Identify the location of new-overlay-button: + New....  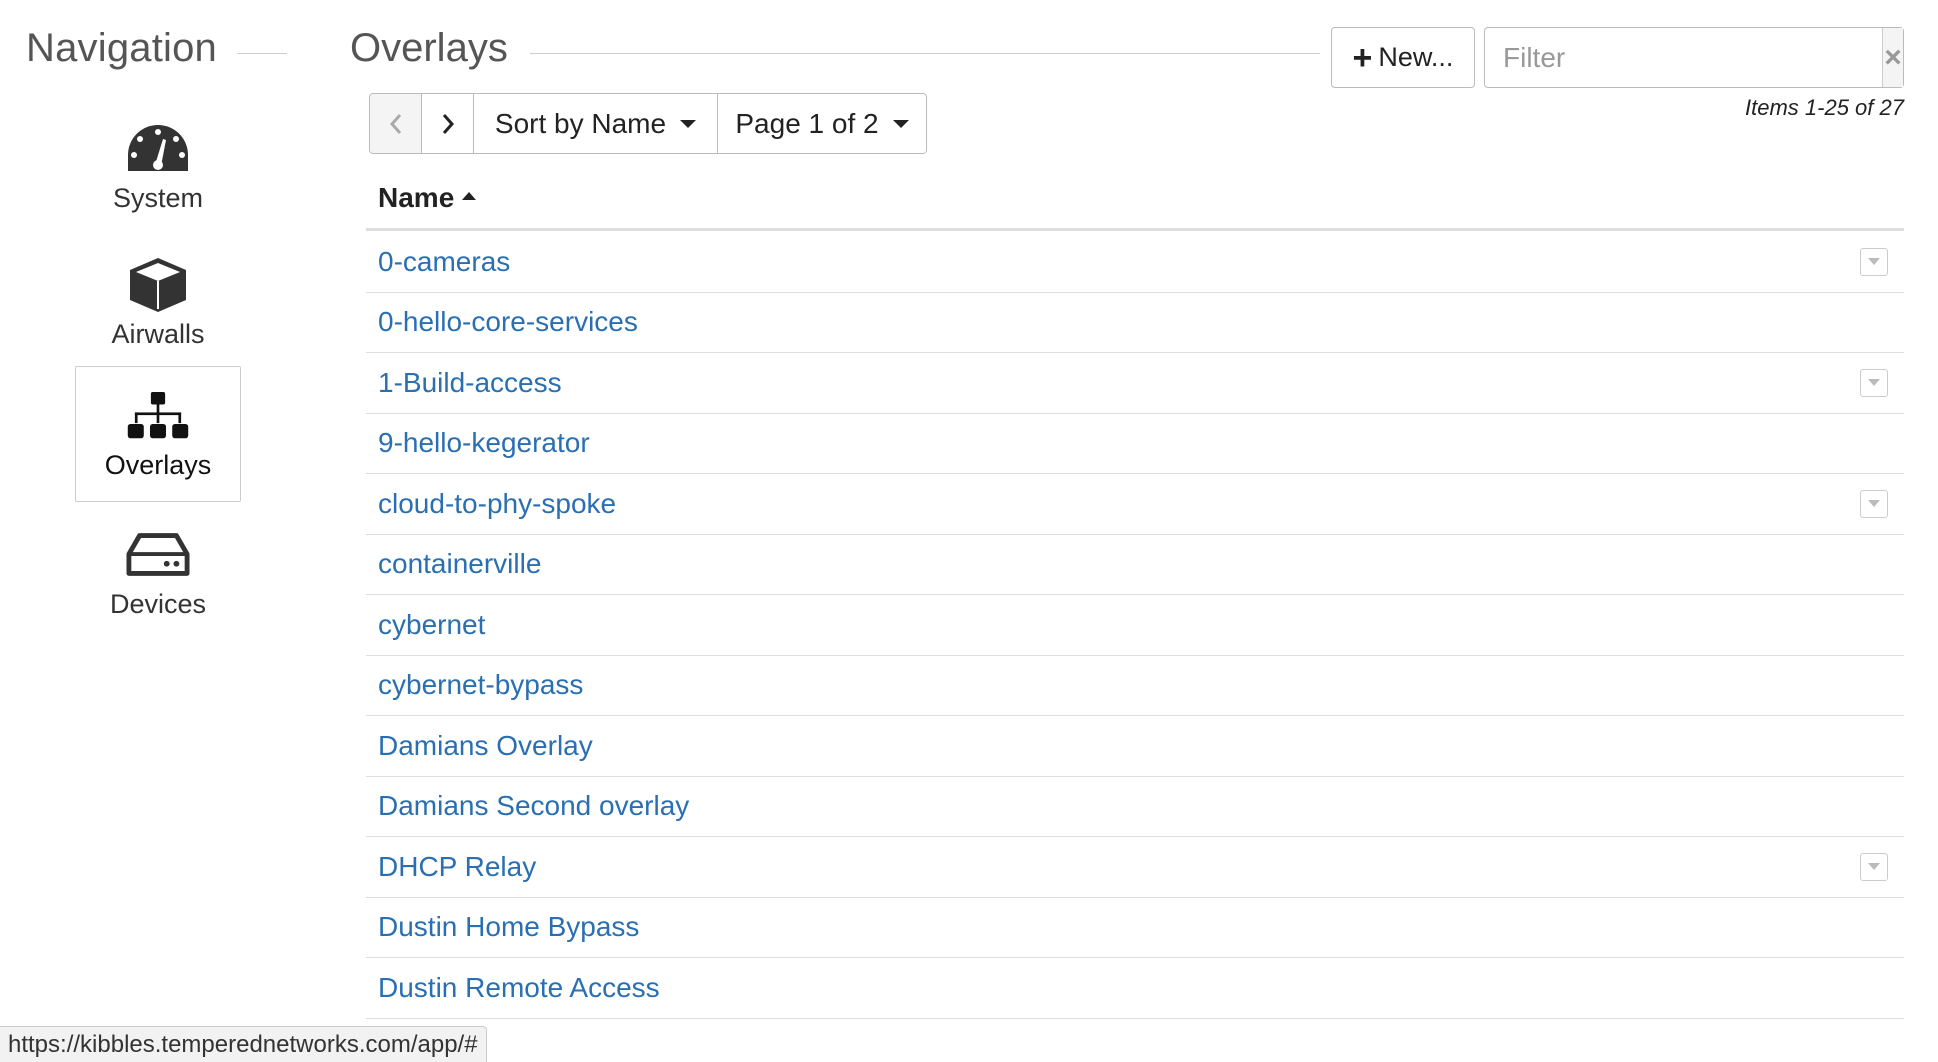
(1403, 57).